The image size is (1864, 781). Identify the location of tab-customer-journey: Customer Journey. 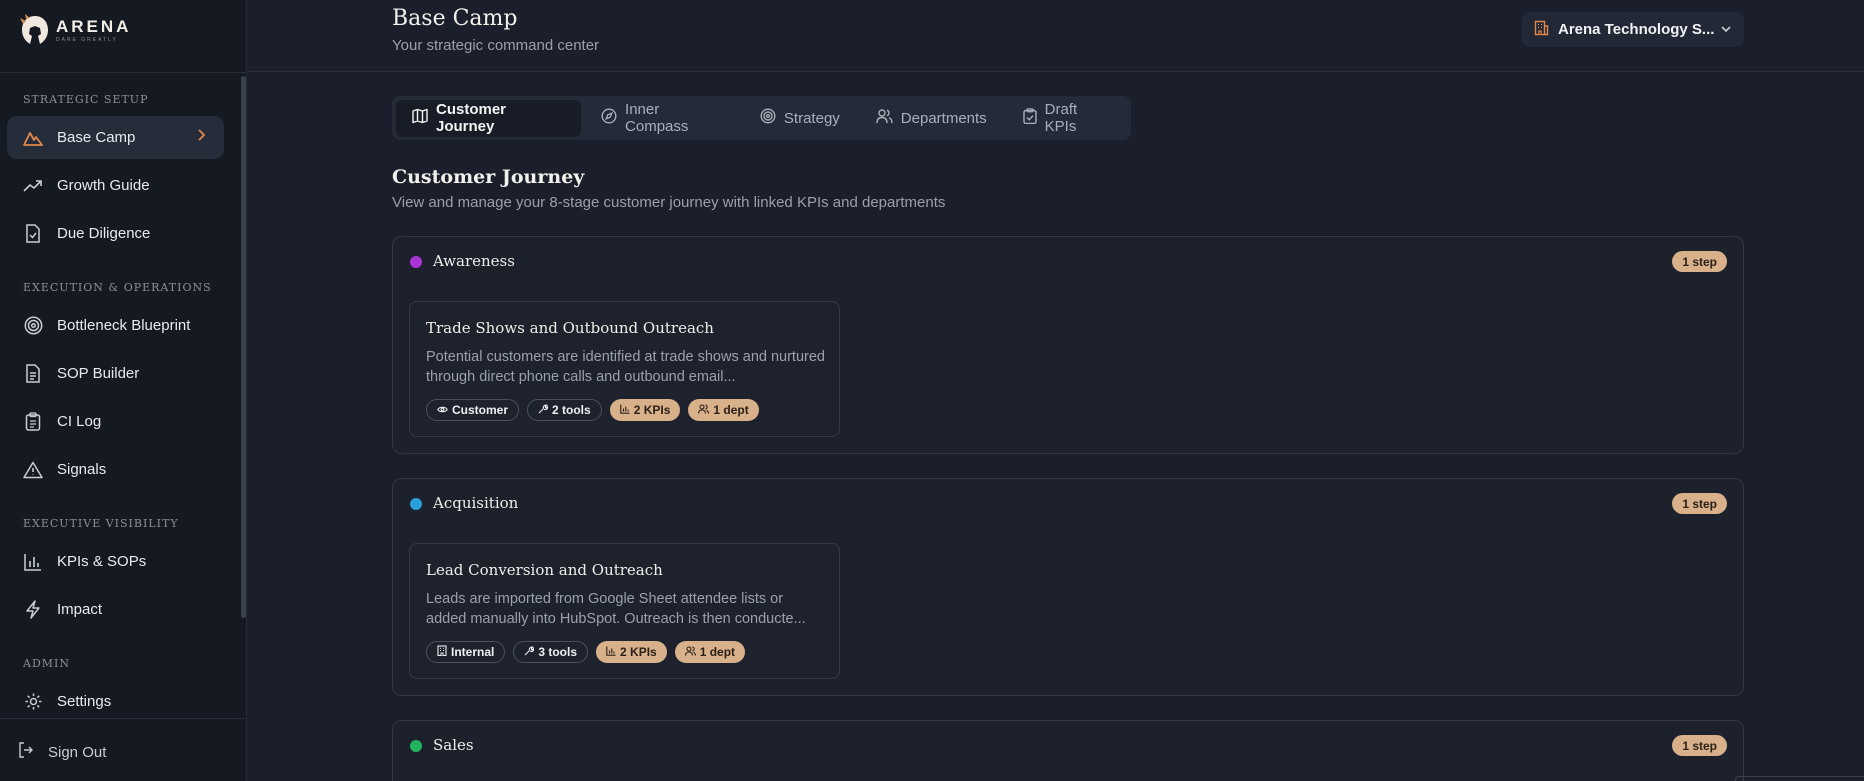
(489, 118).